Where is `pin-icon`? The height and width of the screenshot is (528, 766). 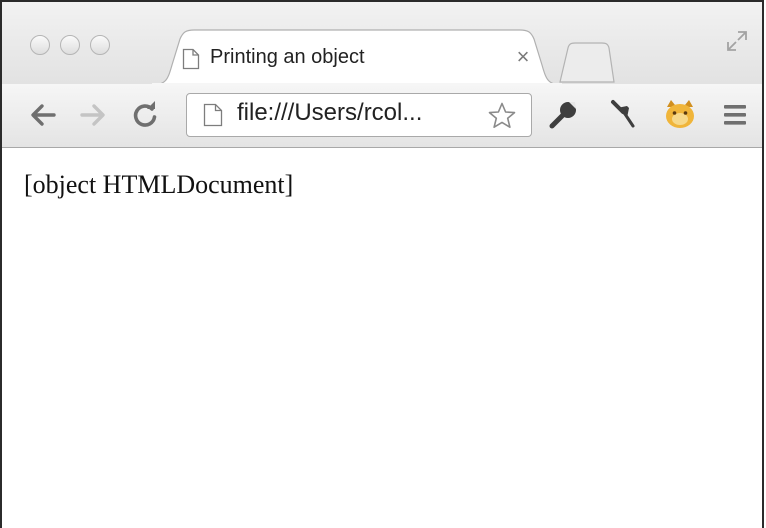
pin-icon is located at coordinates (621, 116).